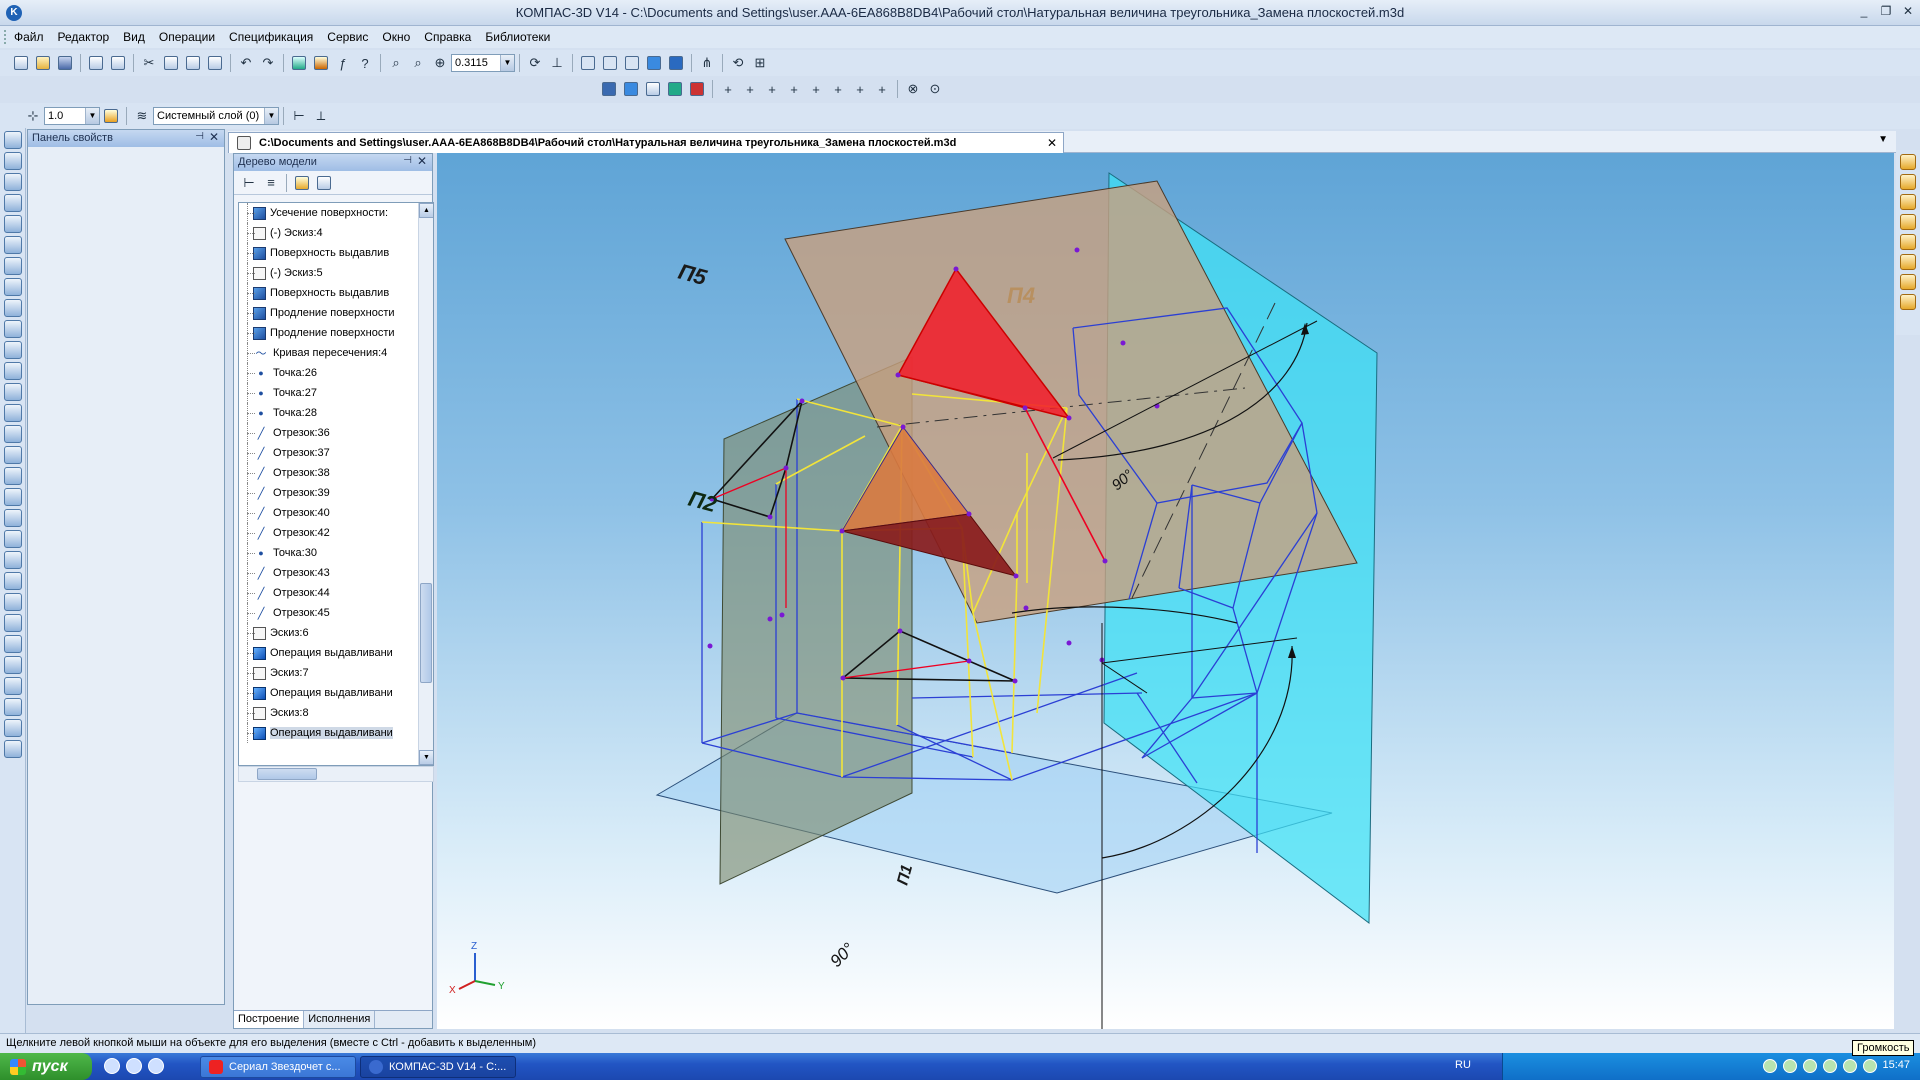 The width and height of the screenshot is (1920, 1080). Describe the element at coordinates (46, 1066) in the screenshot. I see `start-button: пуск` at that location.